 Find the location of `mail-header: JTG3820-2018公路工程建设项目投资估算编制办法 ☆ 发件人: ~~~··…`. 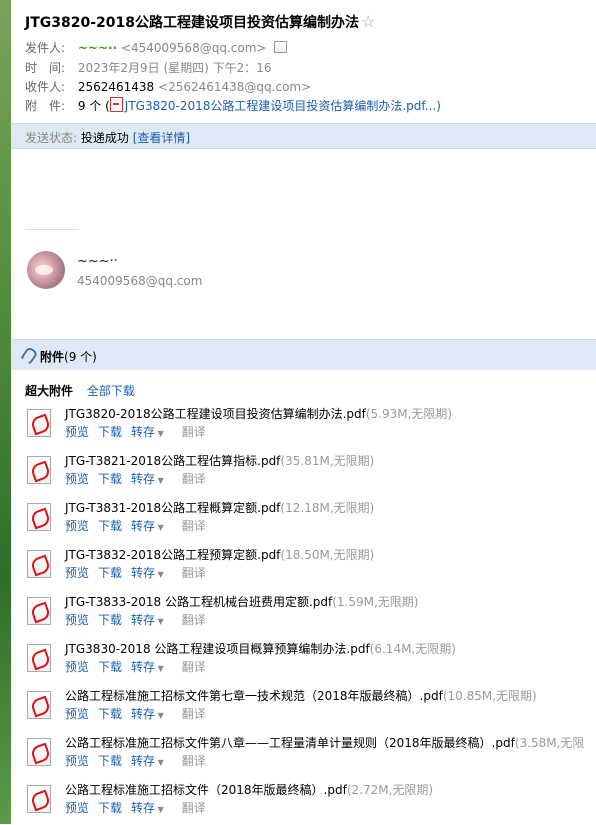

mail-header: JTG3820-2018公路工程建设项目投资估算编制办法 ☆ 发件人: ~~~··… is located at coordinates (303, 61).